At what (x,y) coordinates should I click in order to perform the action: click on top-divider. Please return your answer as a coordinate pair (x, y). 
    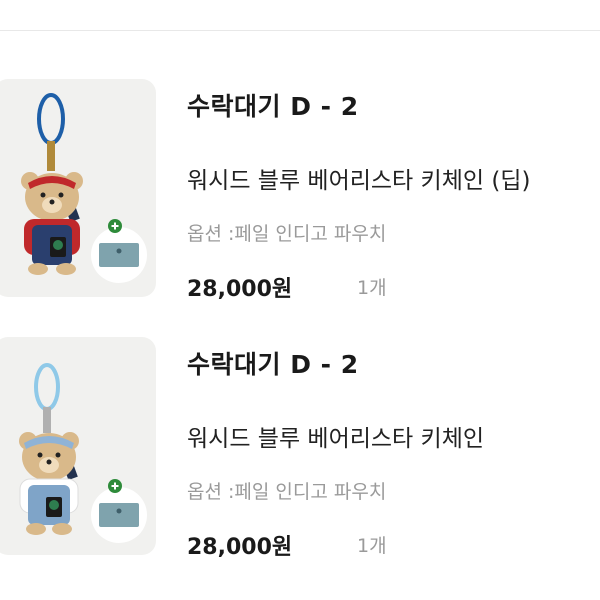
    Looking at the image, I should click on (300, 30).